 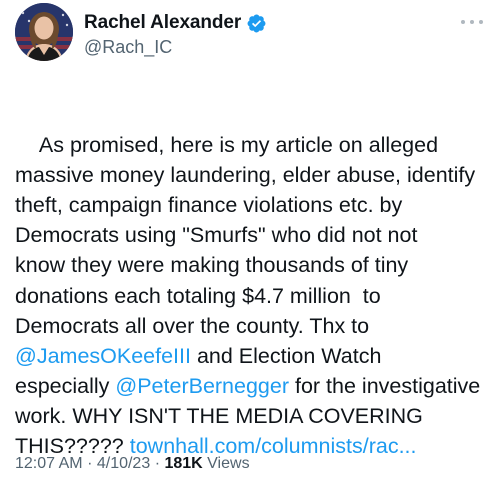 I want to click on views-label: Views, so click(x=228, y=463).